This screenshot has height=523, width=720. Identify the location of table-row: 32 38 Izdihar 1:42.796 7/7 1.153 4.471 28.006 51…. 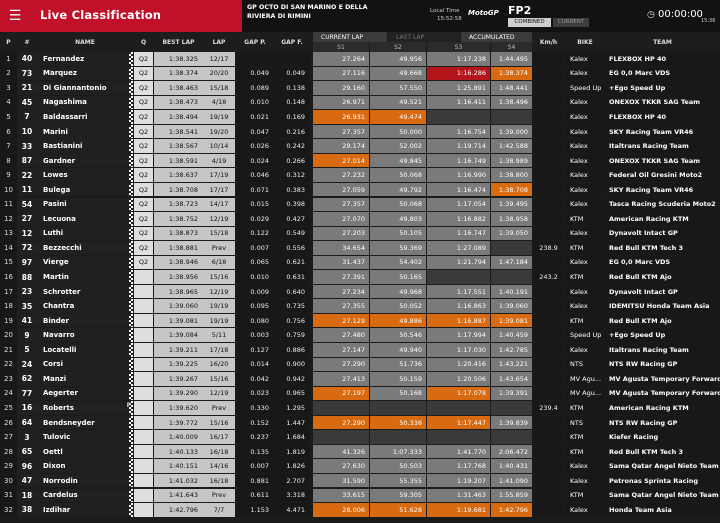
(360, 510).